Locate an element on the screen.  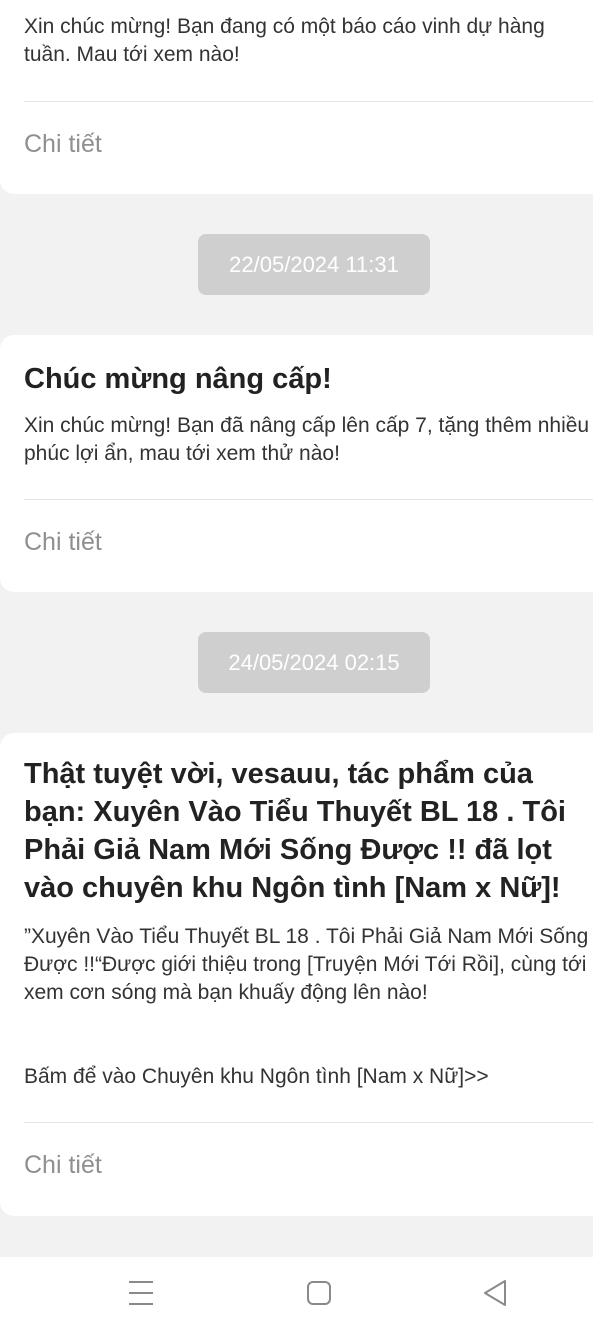
system-navigation-bar is located at coordinates (296, 1293).